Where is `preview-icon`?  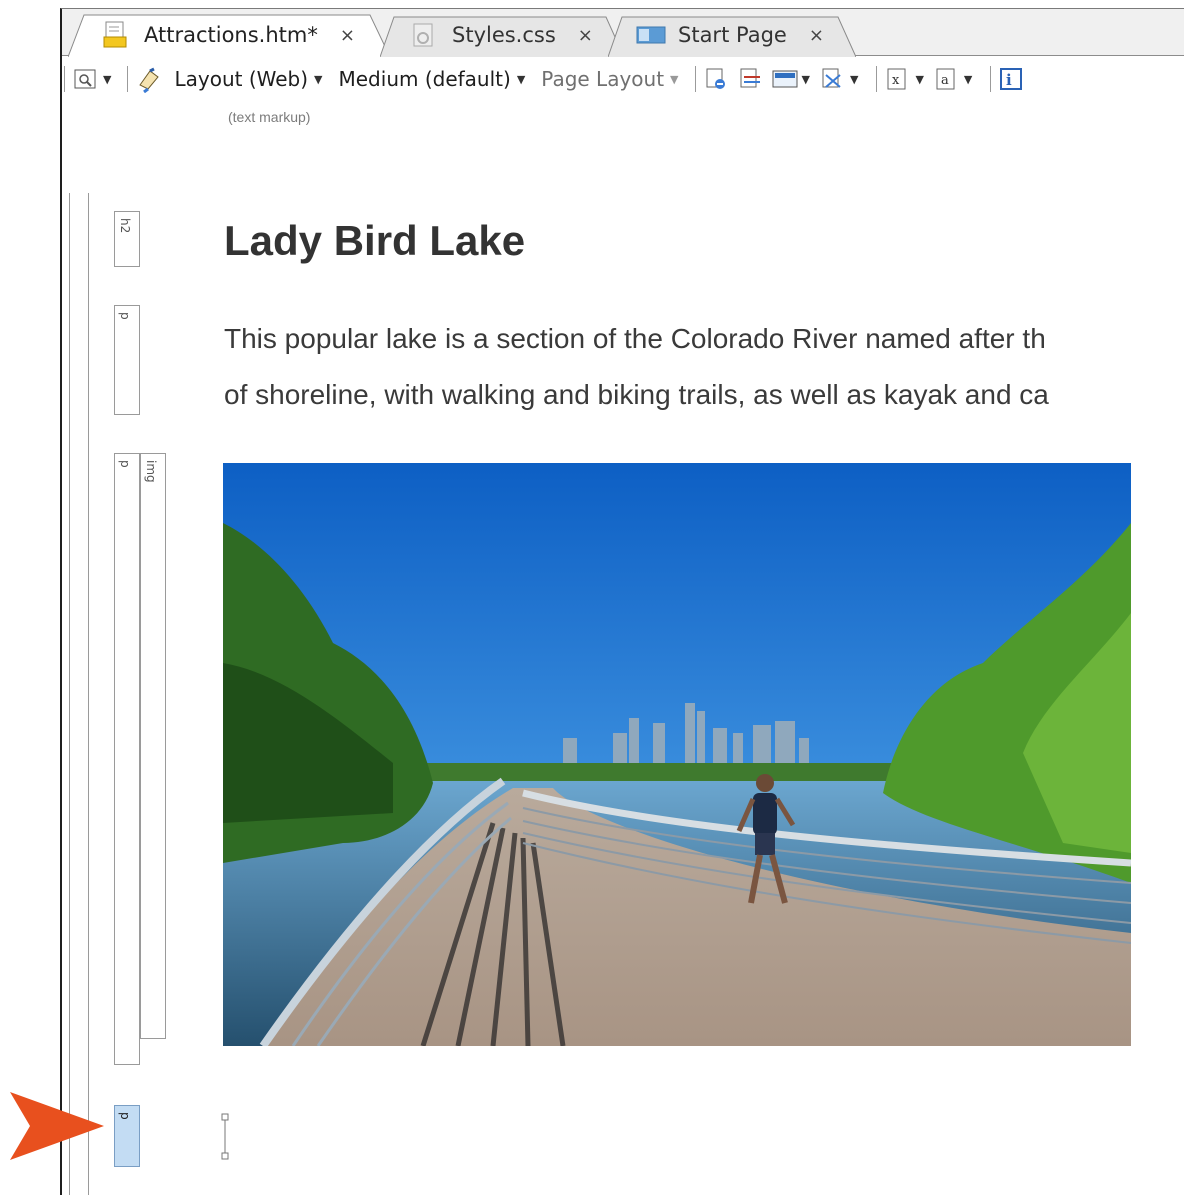 preview-icon is located at coordinates (85, 79).